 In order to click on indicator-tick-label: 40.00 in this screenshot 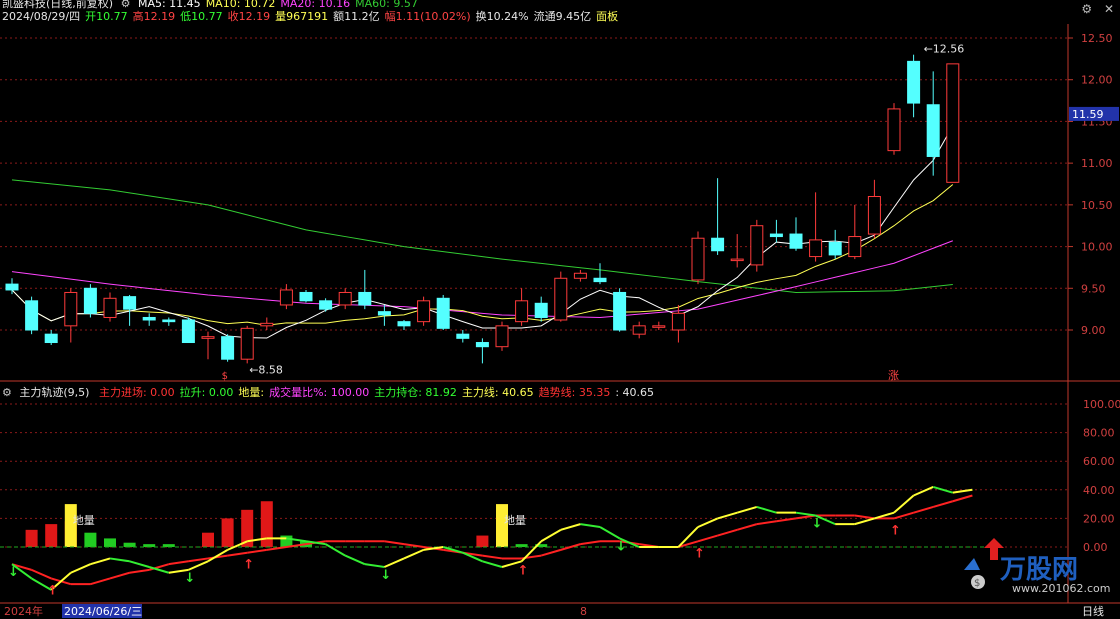, I will do `click(1099, 490)`.